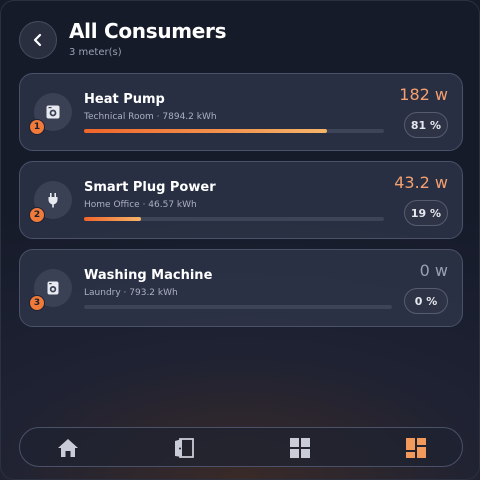 The width and height of the screenshot is (480, 480). What do you see at coordinates (150, 187) in the screenshot?
I see `consumer-name: Smart Plug Power` at bounding box center [150, 187].